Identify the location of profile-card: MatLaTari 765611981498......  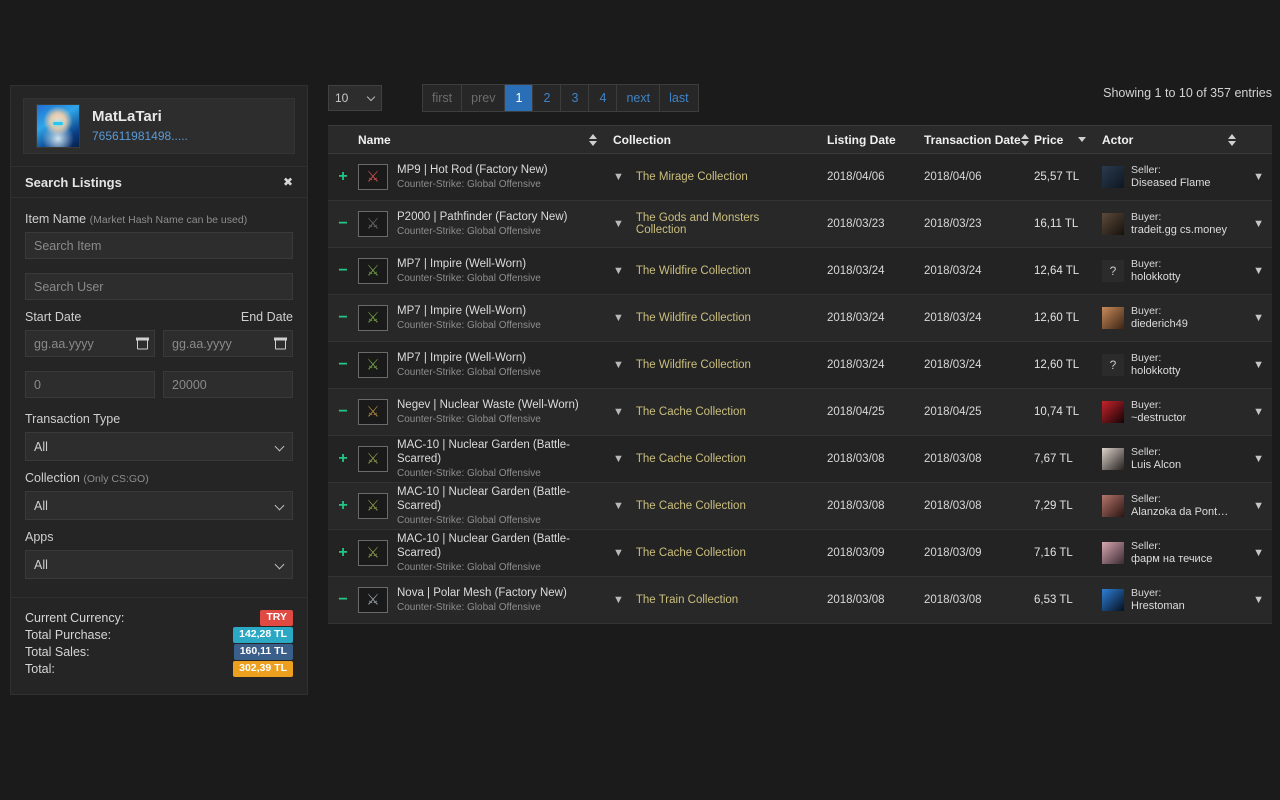
(159, 126).